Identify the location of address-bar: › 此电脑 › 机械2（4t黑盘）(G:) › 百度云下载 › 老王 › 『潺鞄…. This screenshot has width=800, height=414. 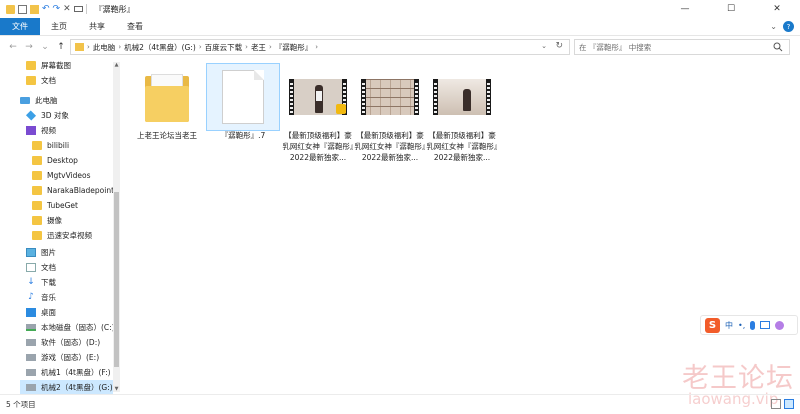
(320, 47).